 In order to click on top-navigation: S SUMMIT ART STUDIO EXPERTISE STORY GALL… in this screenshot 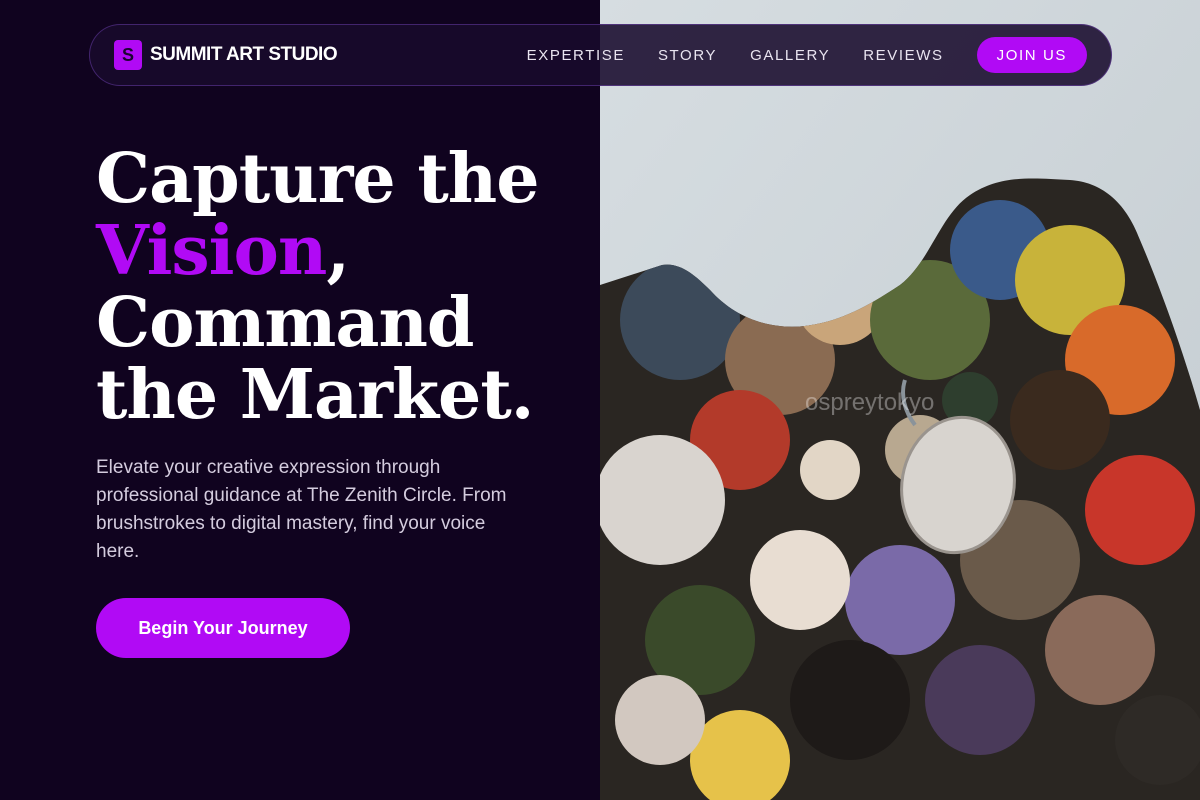, I will do `click(600, 55)`.